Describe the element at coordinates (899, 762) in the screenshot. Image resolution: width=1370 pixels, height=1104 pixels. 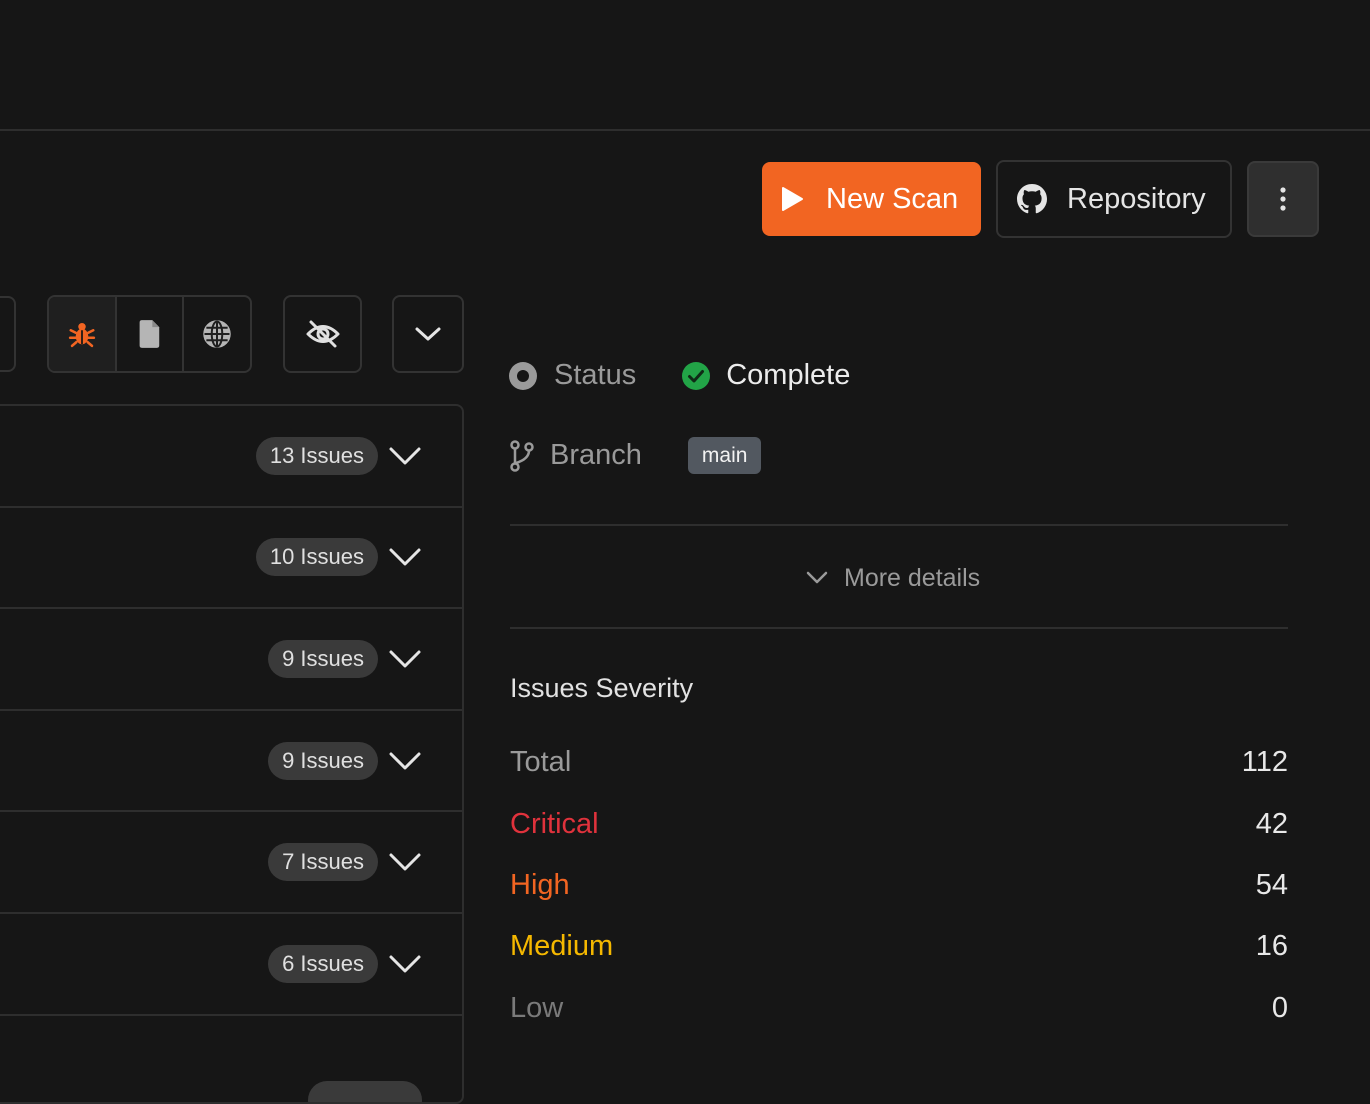
I see `severity-row-total: Total 112` at that location.